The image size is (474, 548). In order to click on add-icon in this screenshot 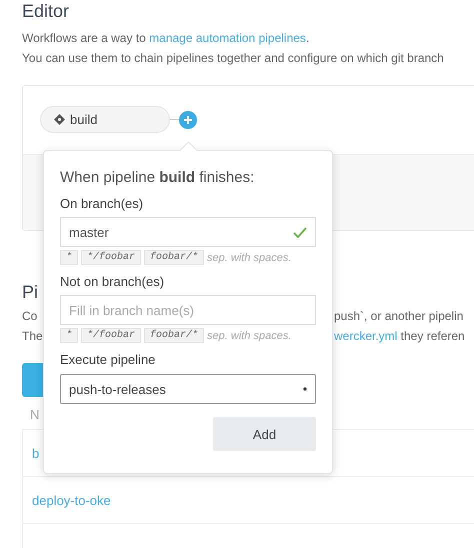, I will do `click(188, 119)`.